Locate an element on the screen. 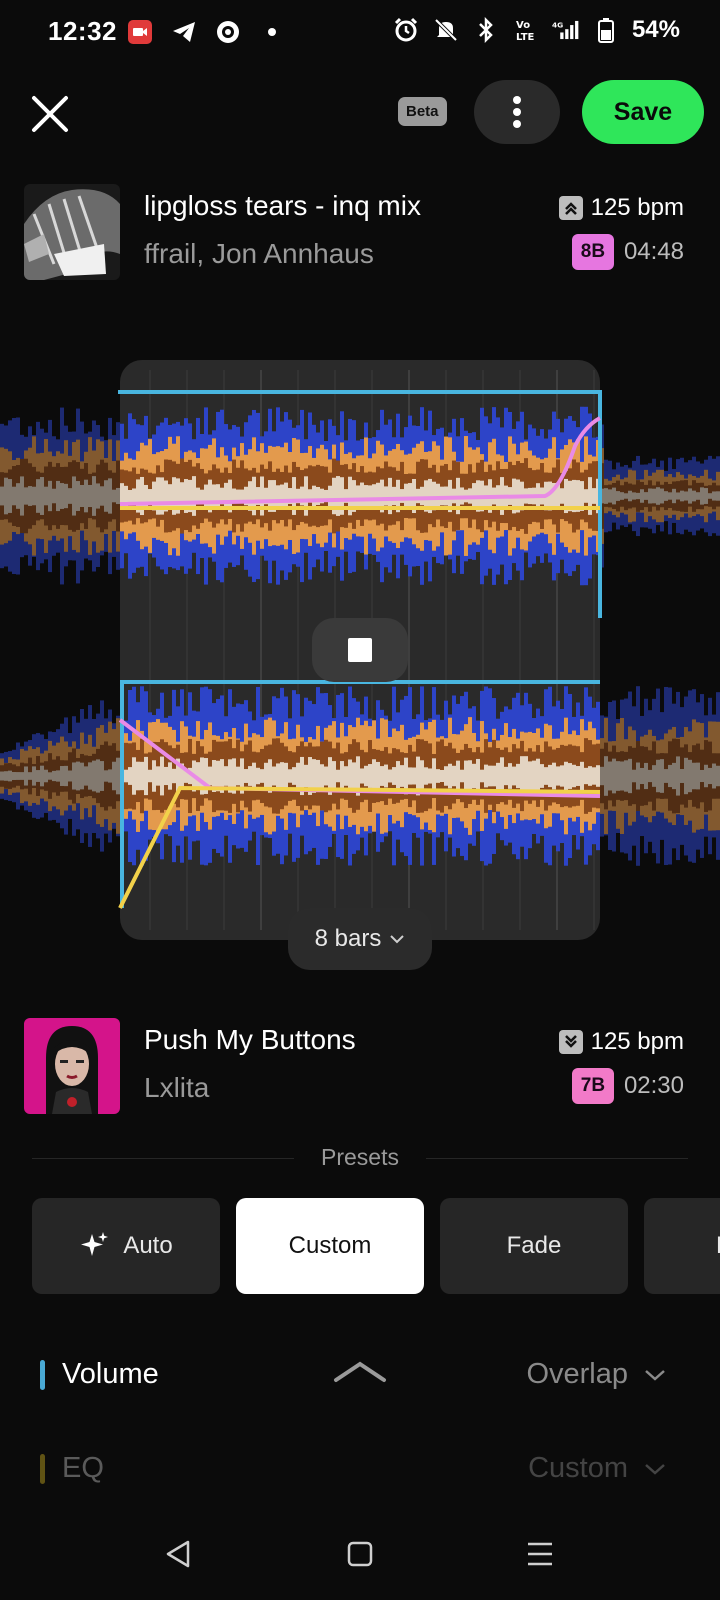 This screenshot has height=1600, width=720. telegram-icon is located at coordinates (184, 32).